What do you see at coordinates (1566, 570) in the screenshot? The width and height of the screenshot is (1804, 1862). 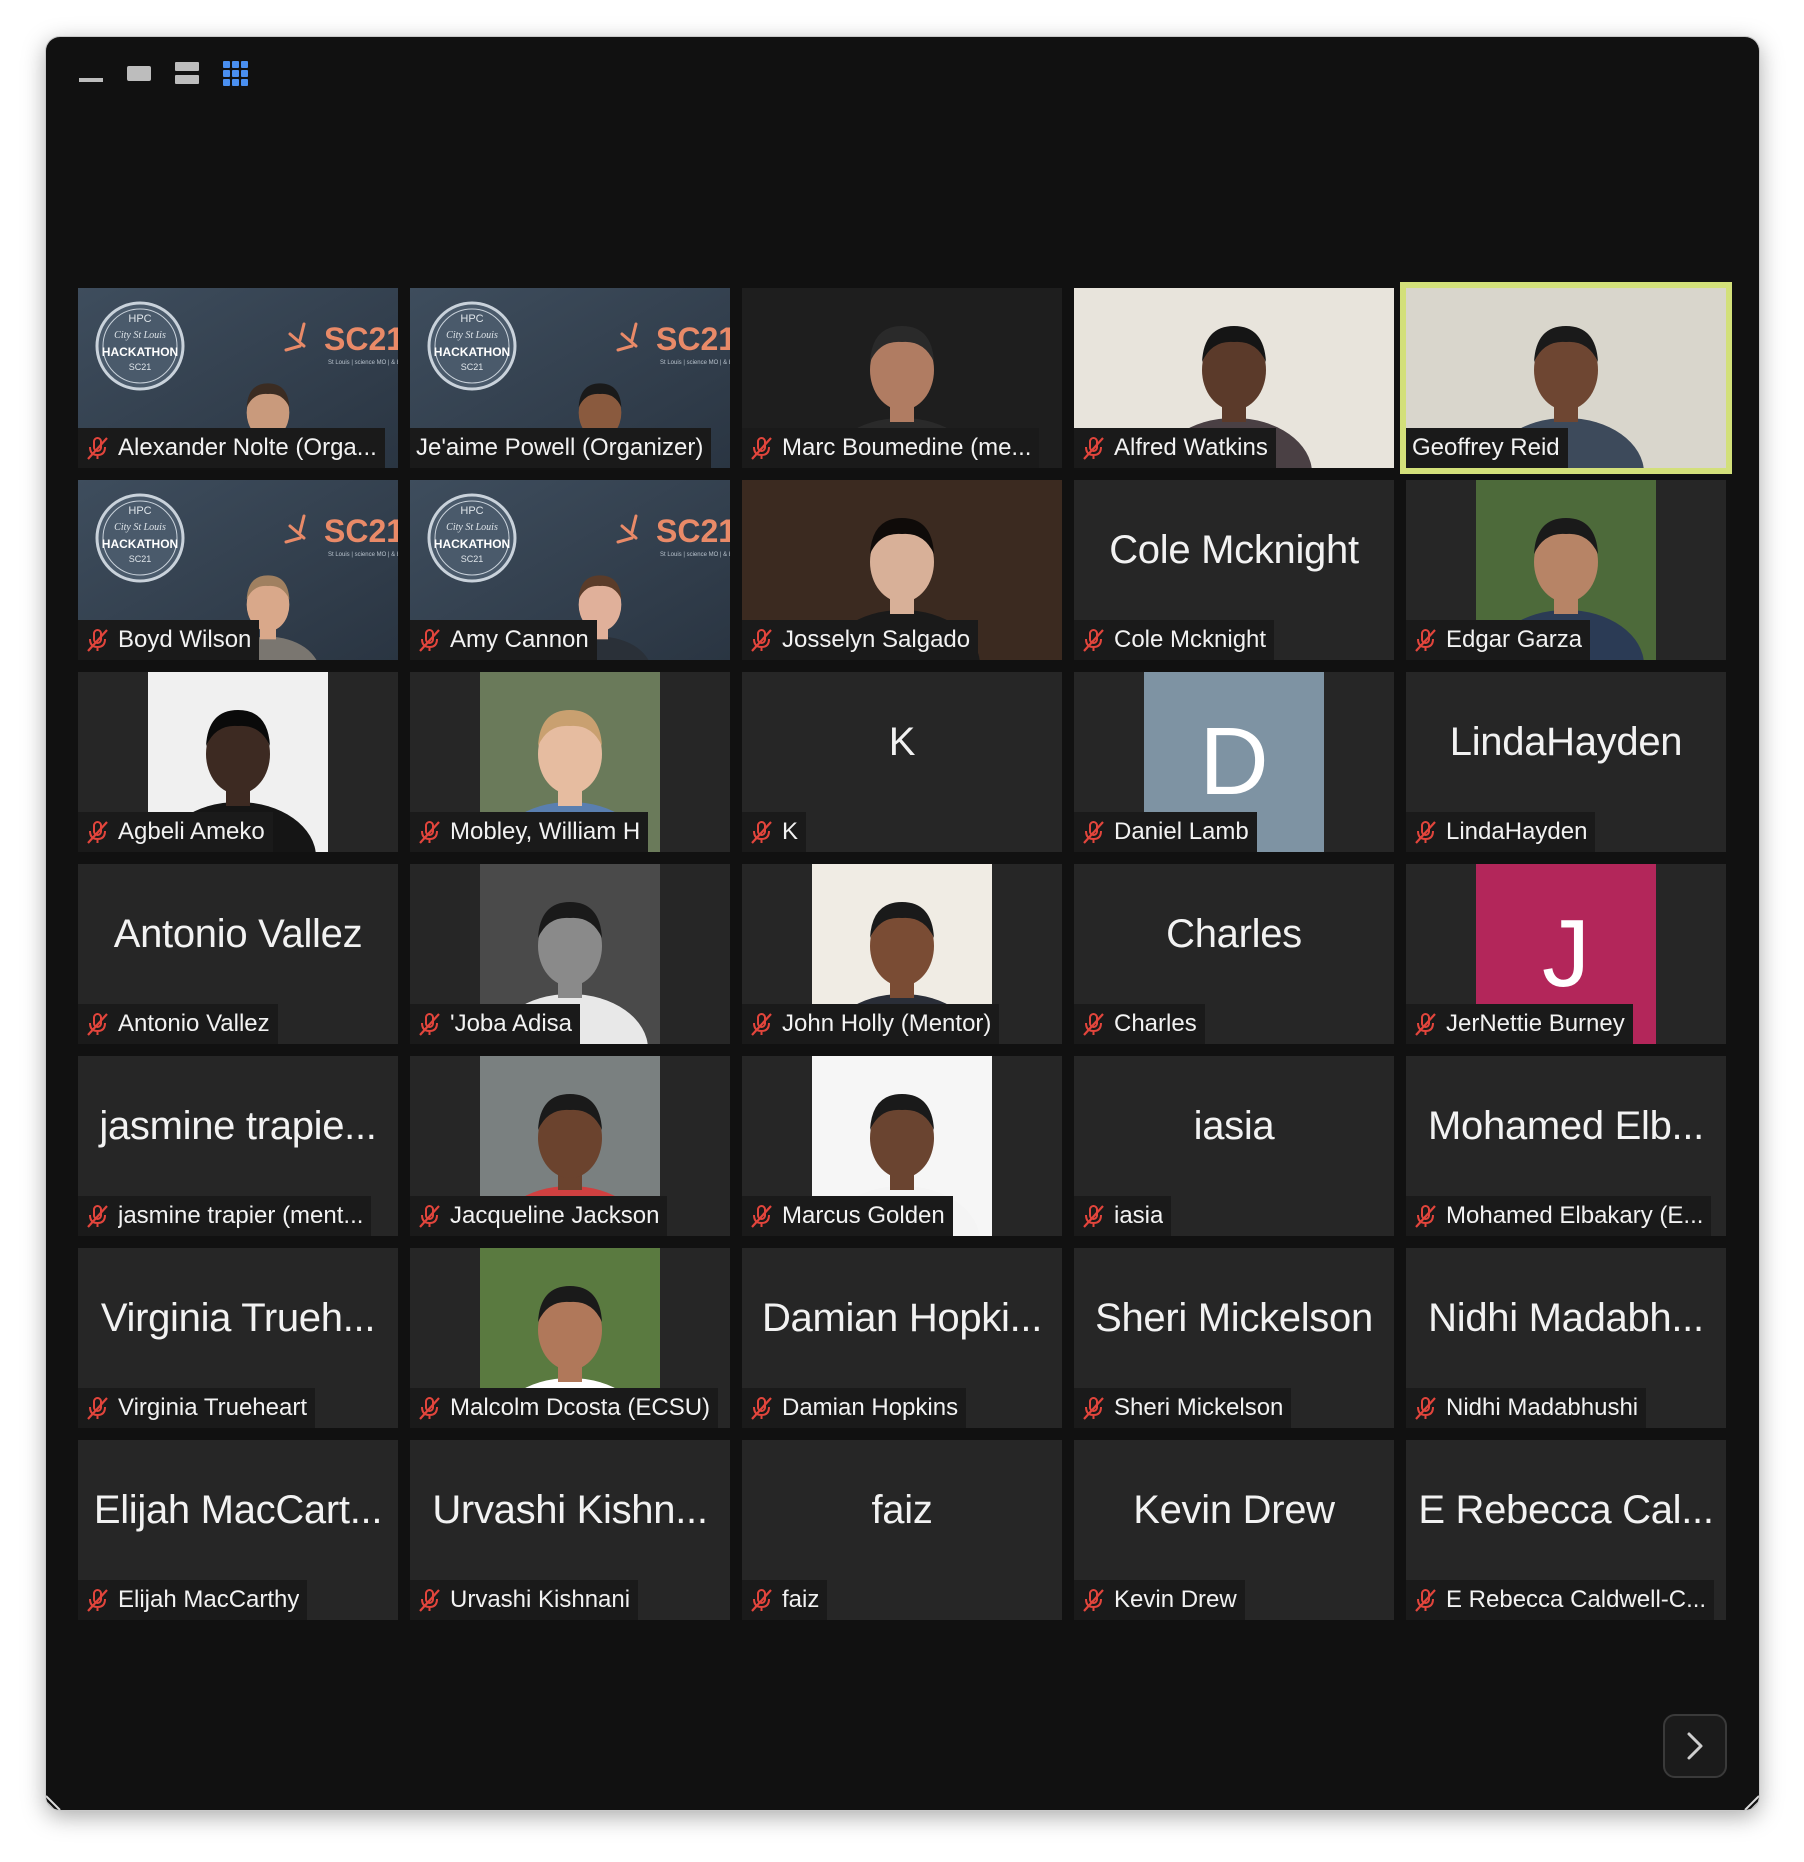 I see `participant-tile-edgar-garza: Edgar Garza` at bounding box center [1566, 570].